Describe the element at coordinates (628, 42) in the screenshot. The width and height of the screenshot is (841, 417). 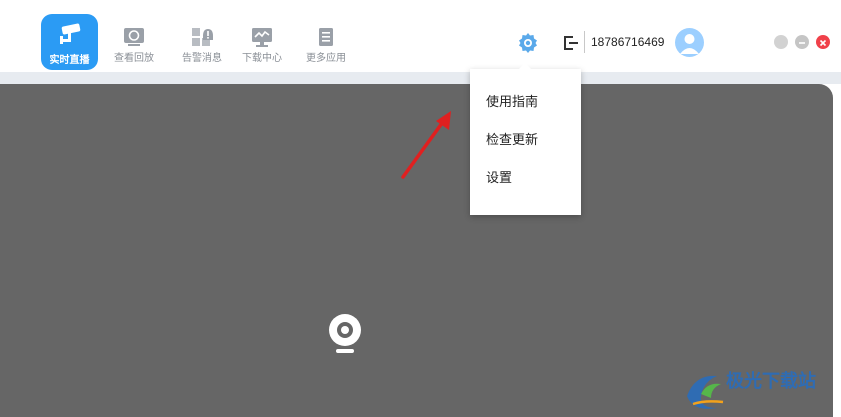
I see `user-phone-number: 18786716469` at that location.